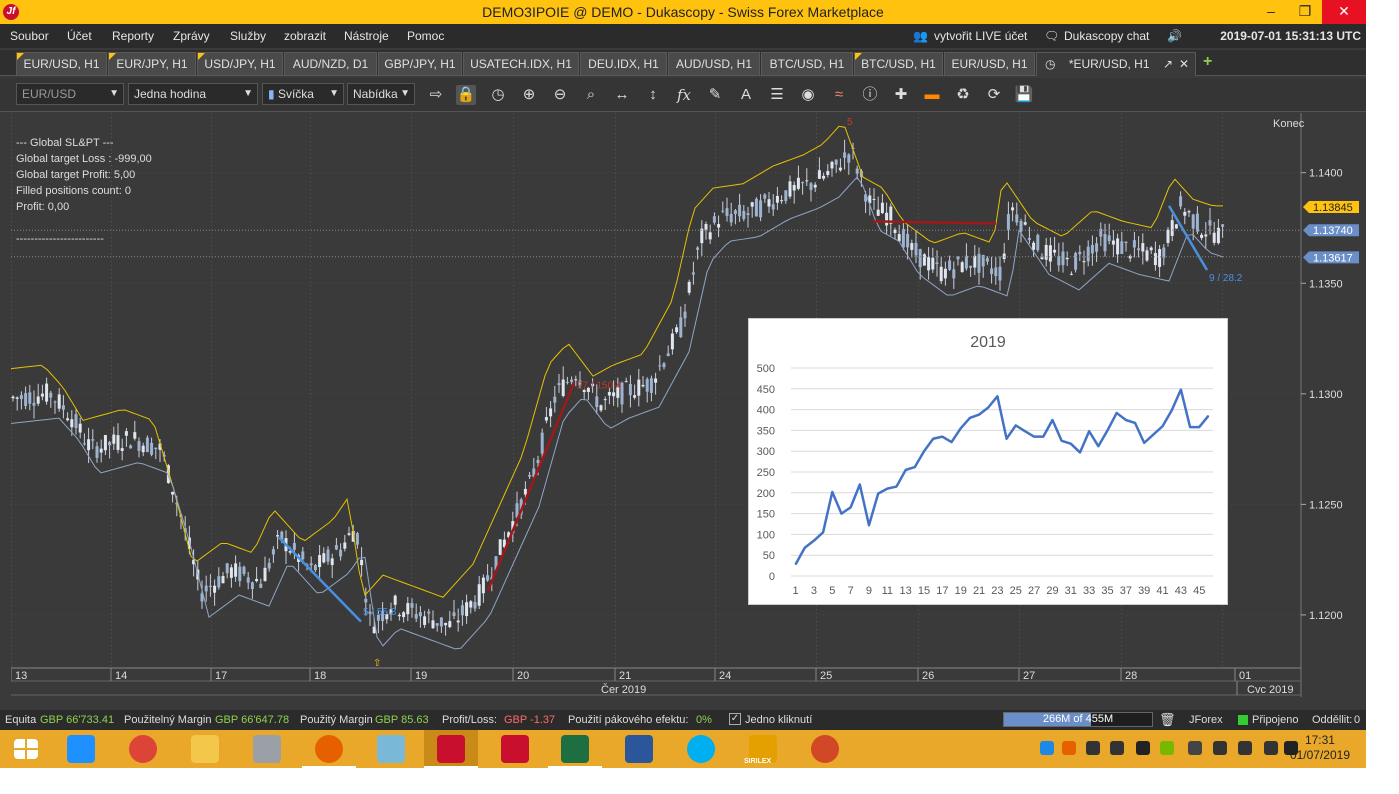  I want to click on save-icon: 💾, so click(1024, 95).